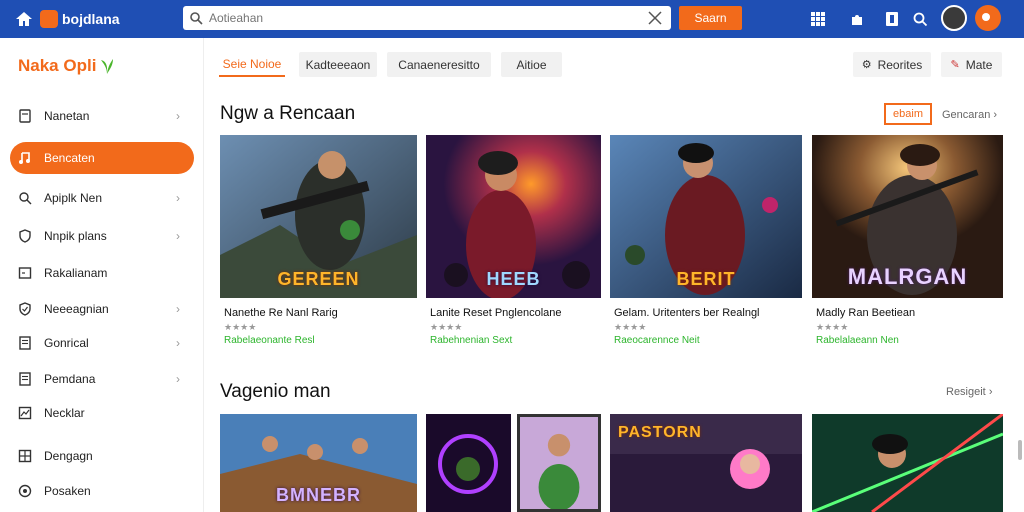 The image size is (1024, 512). I want to click on search-input, so click(419, 18).